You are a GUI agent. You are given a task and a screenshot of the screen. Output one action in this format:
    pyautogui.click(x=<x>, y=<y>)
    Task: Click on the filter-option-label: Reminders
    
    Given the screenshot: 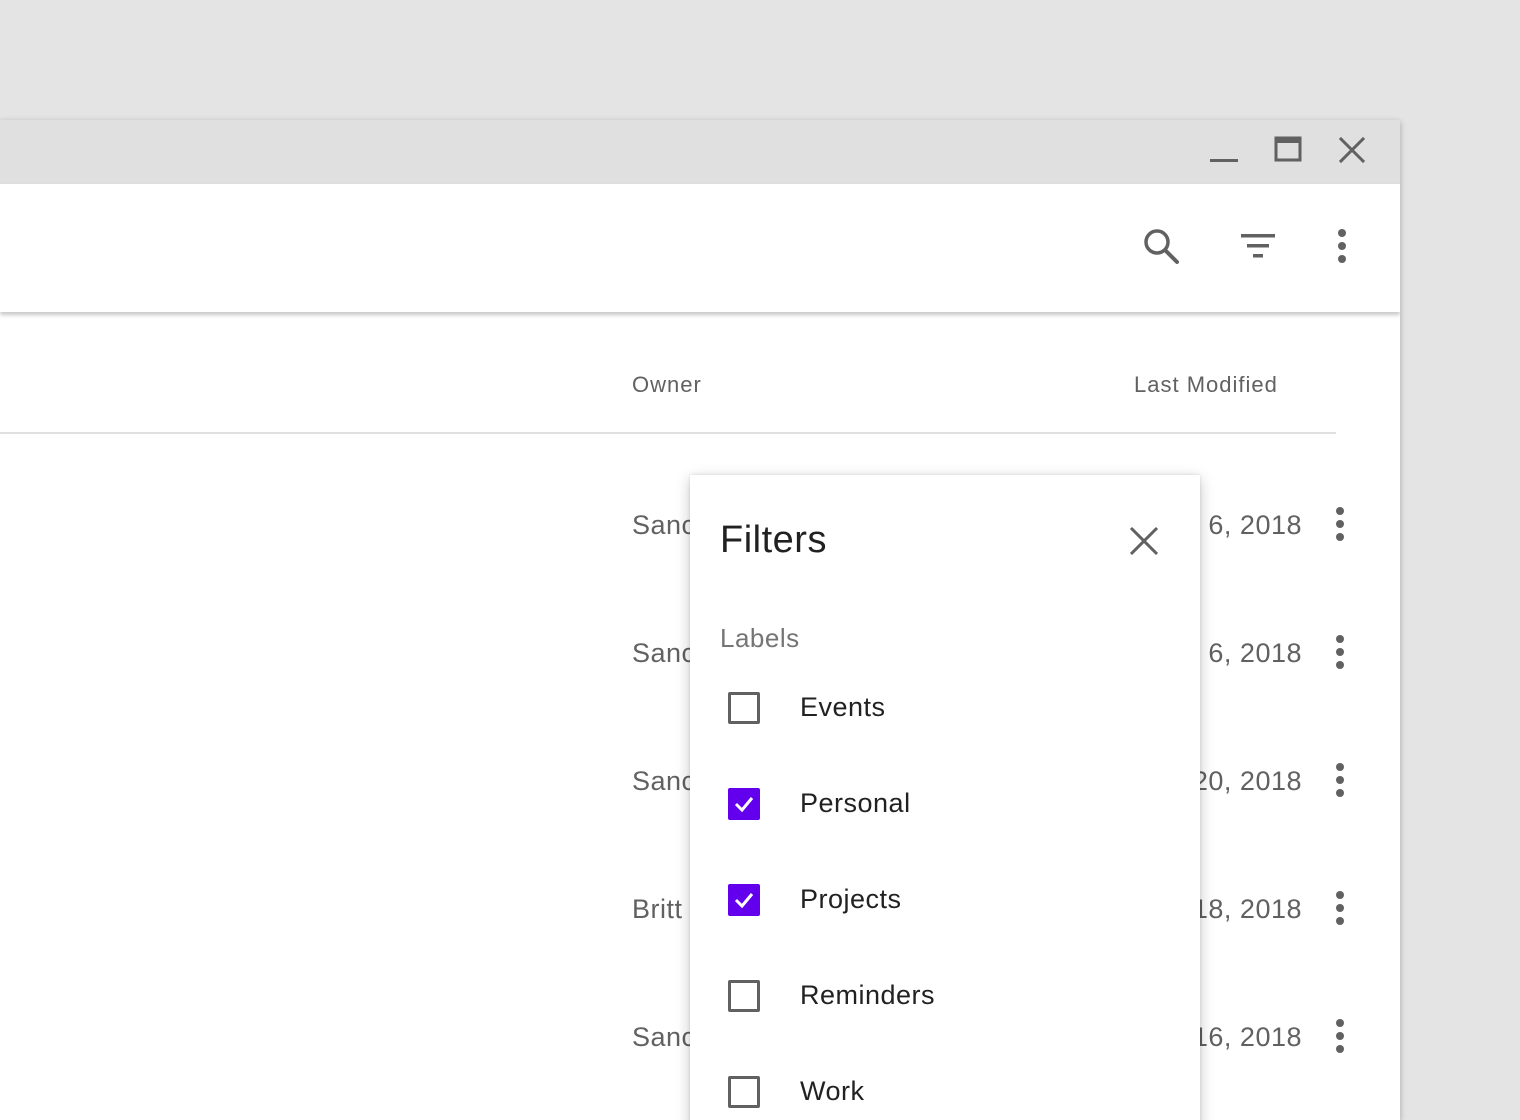 What is the action you would take?
    pyautogui.click(x=868, y=995)
    